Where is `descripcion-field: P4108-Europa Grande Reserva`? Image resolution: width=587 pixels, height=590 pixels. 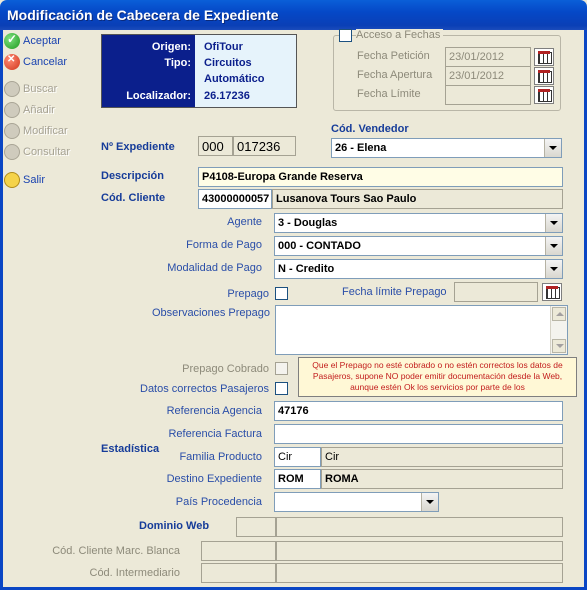 descripcion-field: P4108-Europa Grande Reserva is located at coordinates (380, 177).